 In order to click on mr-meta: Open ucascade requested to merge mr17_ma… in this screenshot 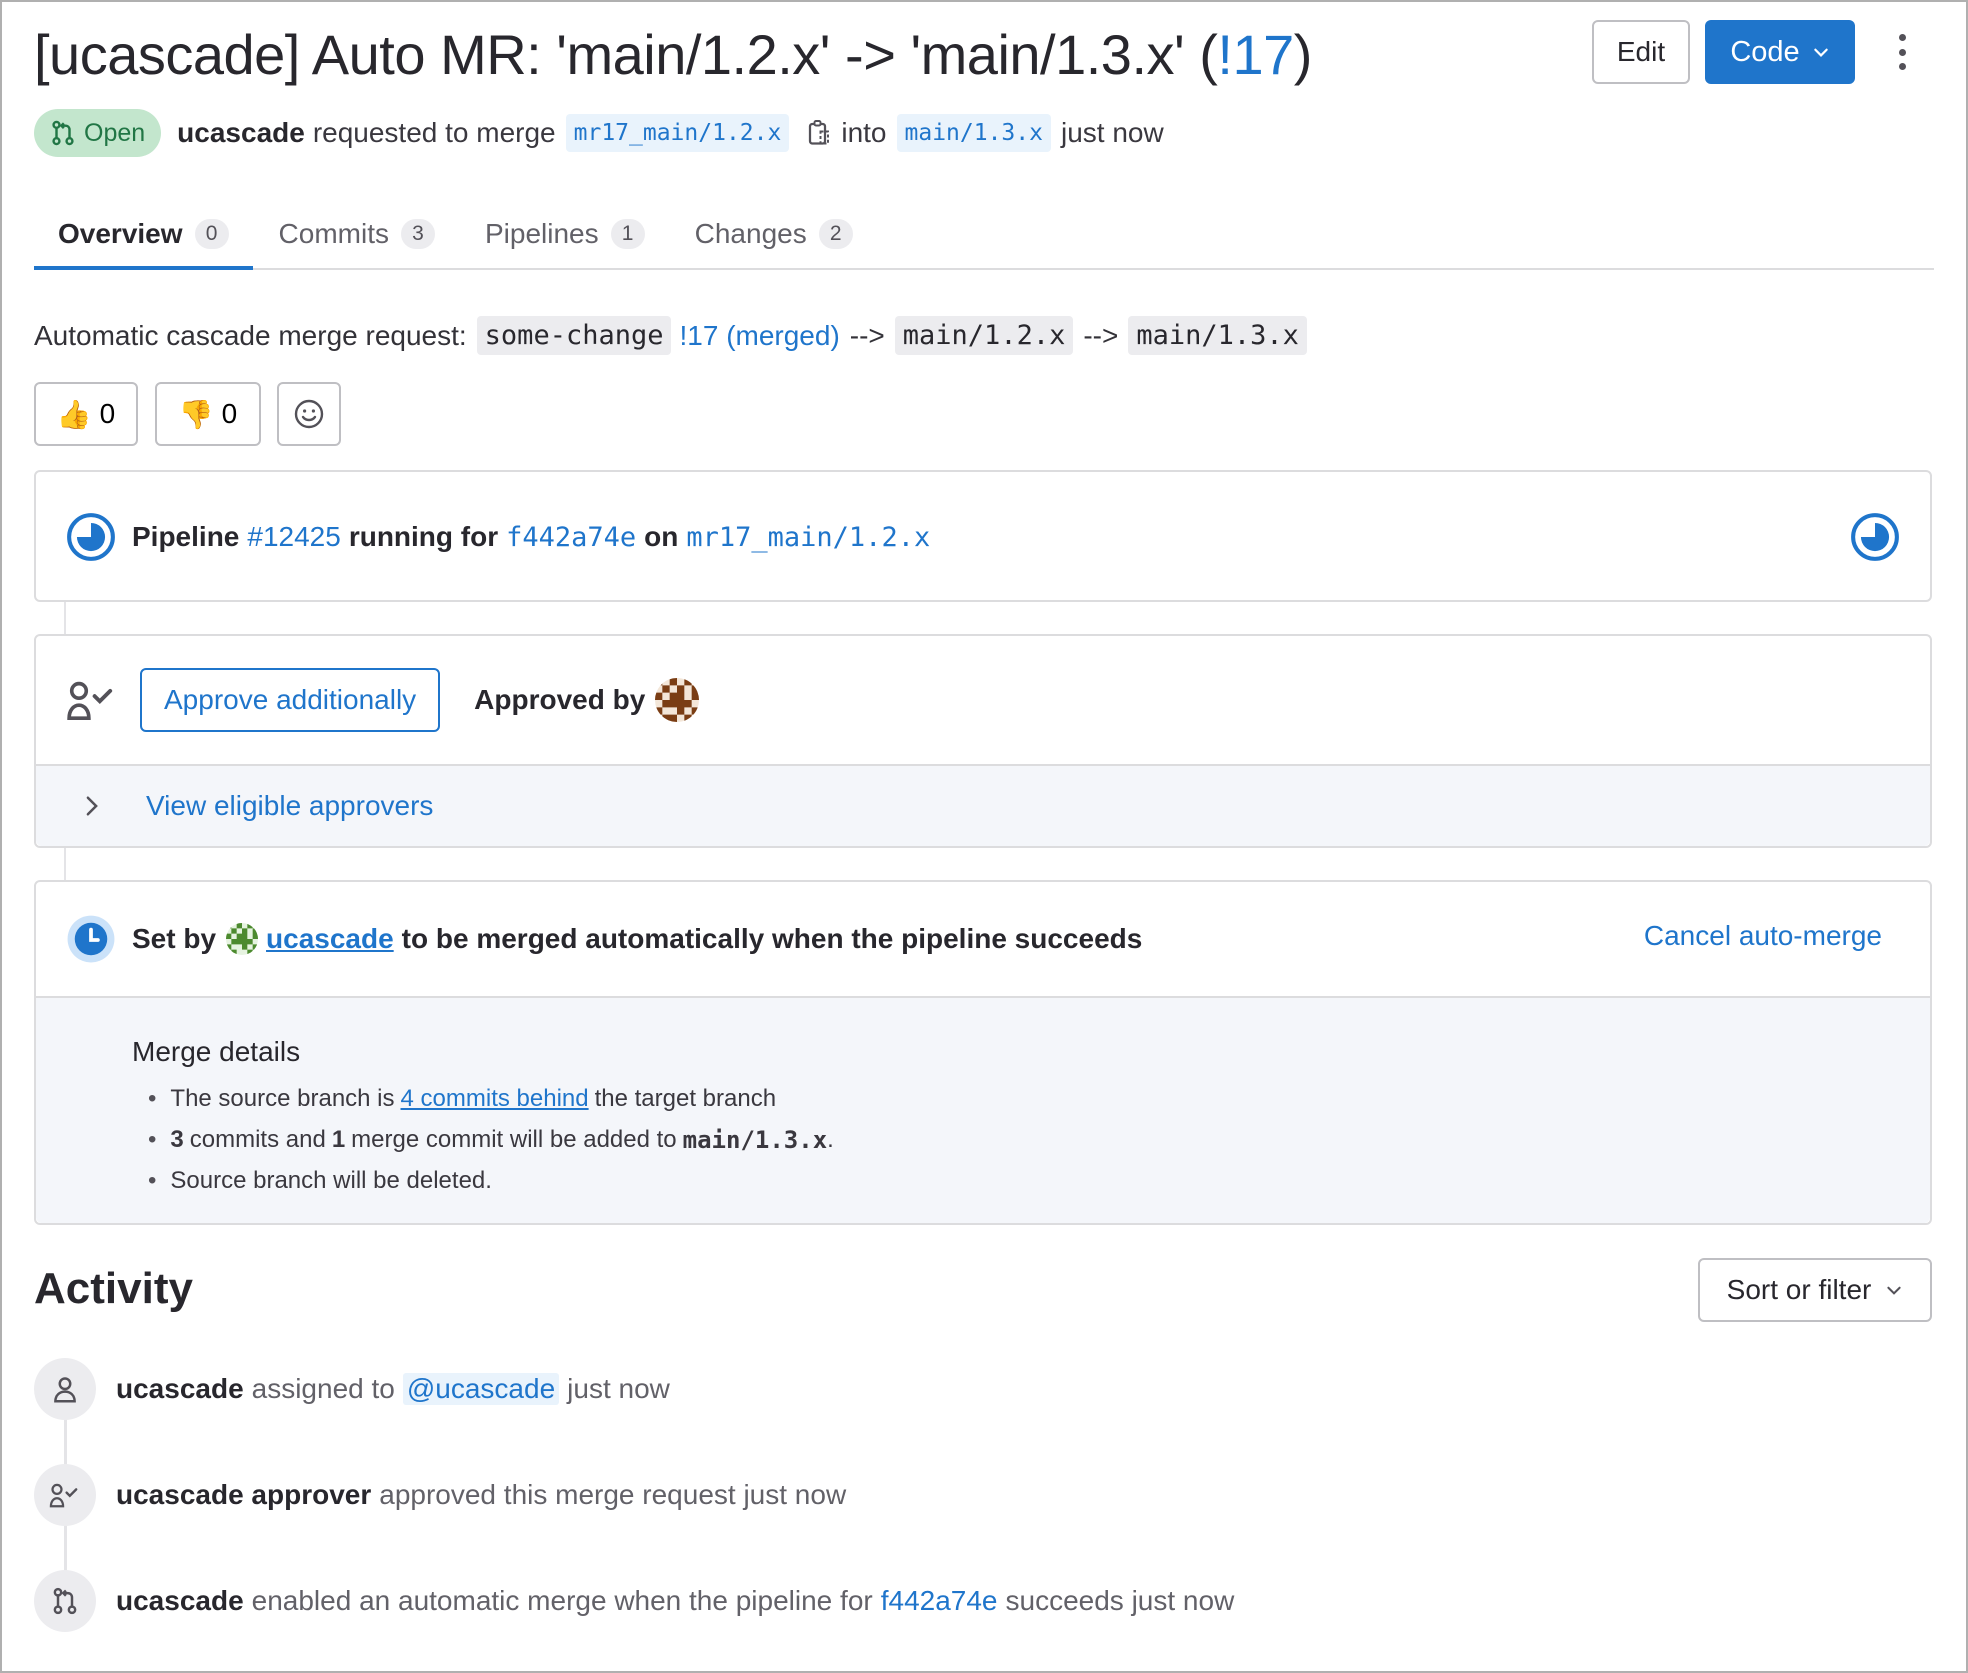, I will do `click(599, 133)`.